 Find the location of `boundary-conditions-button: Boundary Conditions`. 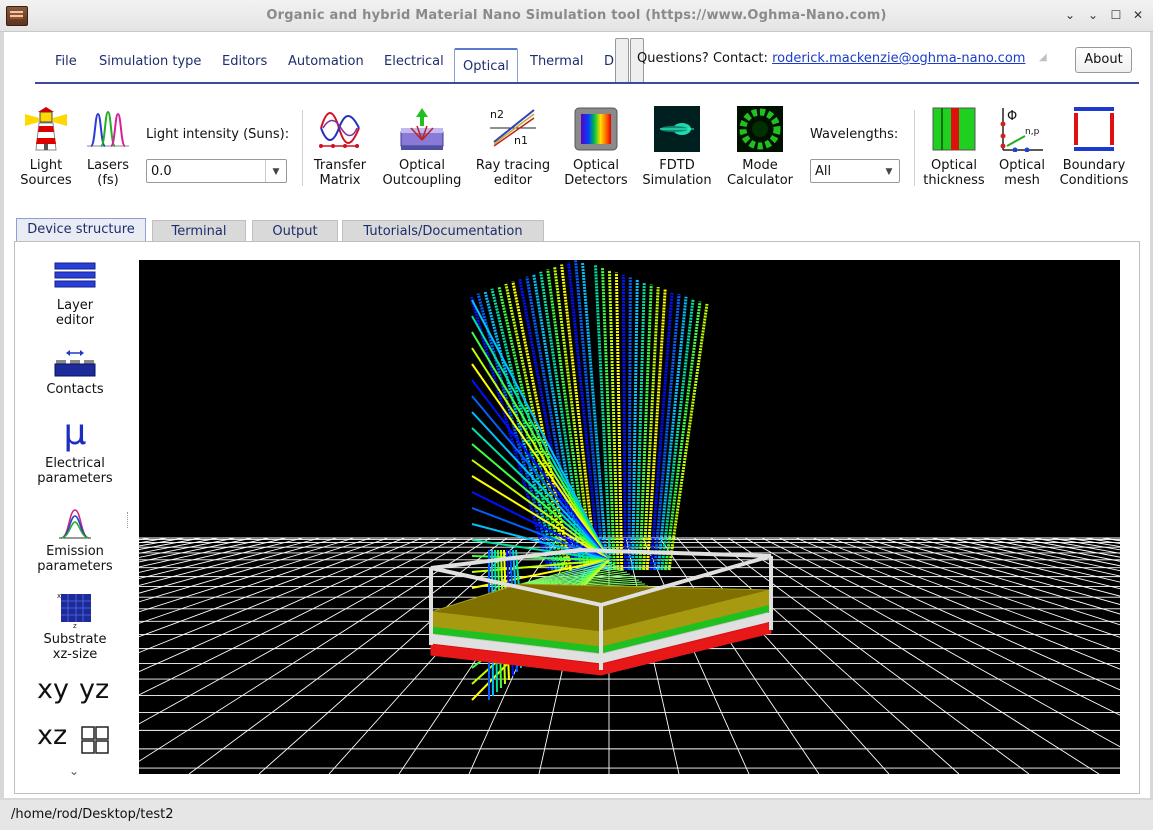

boundary-conditions-button: Boundary Conditions is located at coordinates (1094, 147).